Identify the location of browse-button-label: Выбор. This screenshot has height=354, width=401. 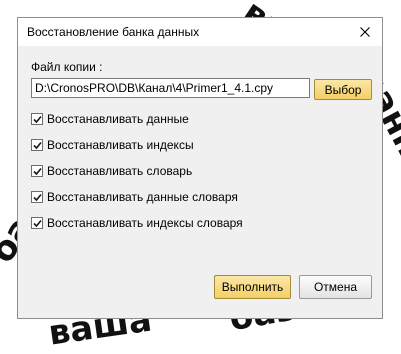
(343, 89).